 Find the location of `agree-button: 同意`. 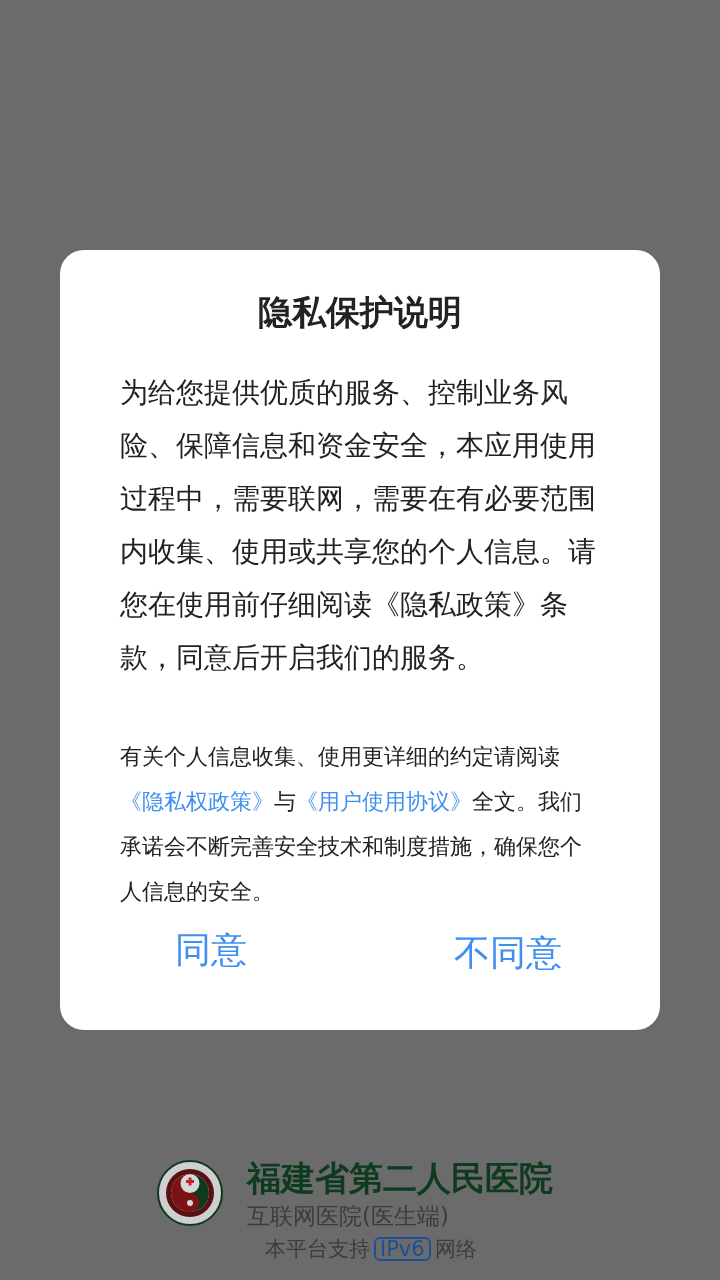

agree-button: 同意 is located at coordinates (211, 950).